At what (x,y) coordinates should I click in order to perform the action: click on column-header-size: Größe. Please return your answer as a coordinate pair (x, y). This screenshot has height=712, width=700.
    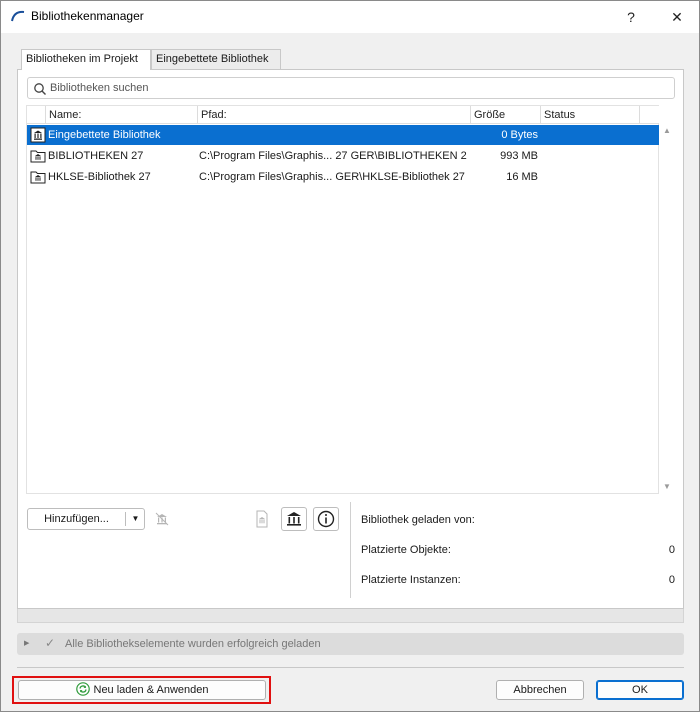
    Looking at the image, I should click on (505, 115).